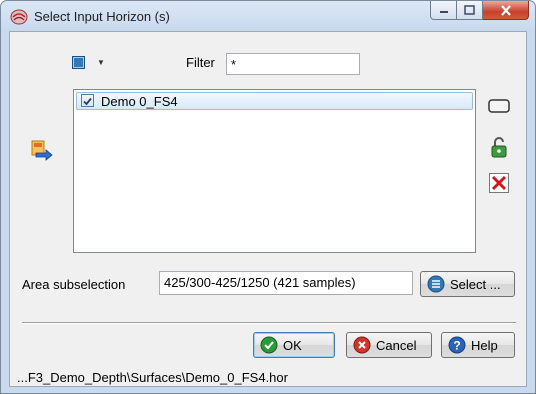 The image size is (536, 394). I want to click on checkmark-icon, so click(87, 101).